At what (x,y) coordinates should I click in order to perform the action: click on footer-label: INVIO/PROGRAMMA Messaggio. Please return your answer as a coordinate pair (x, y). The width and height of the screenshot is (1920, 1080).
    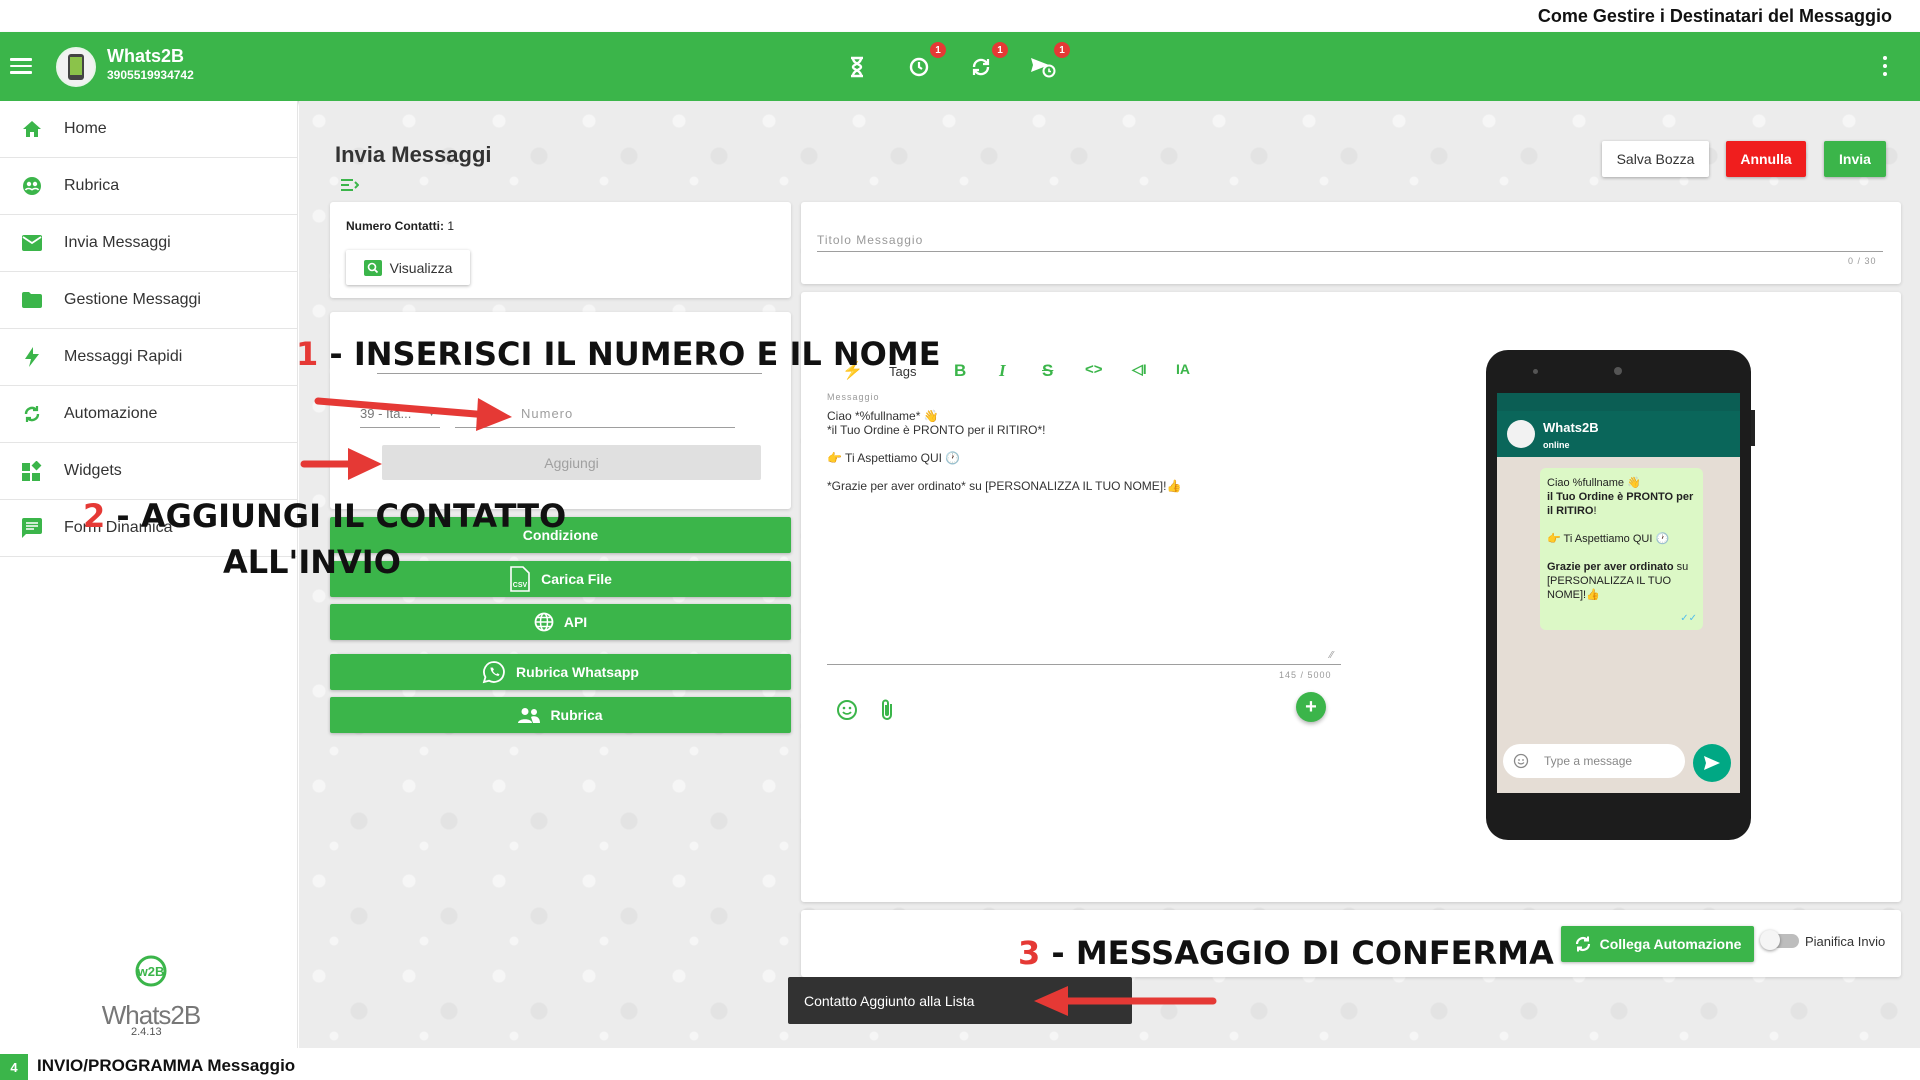
    Looking at the image, I should click on (166, 1065).